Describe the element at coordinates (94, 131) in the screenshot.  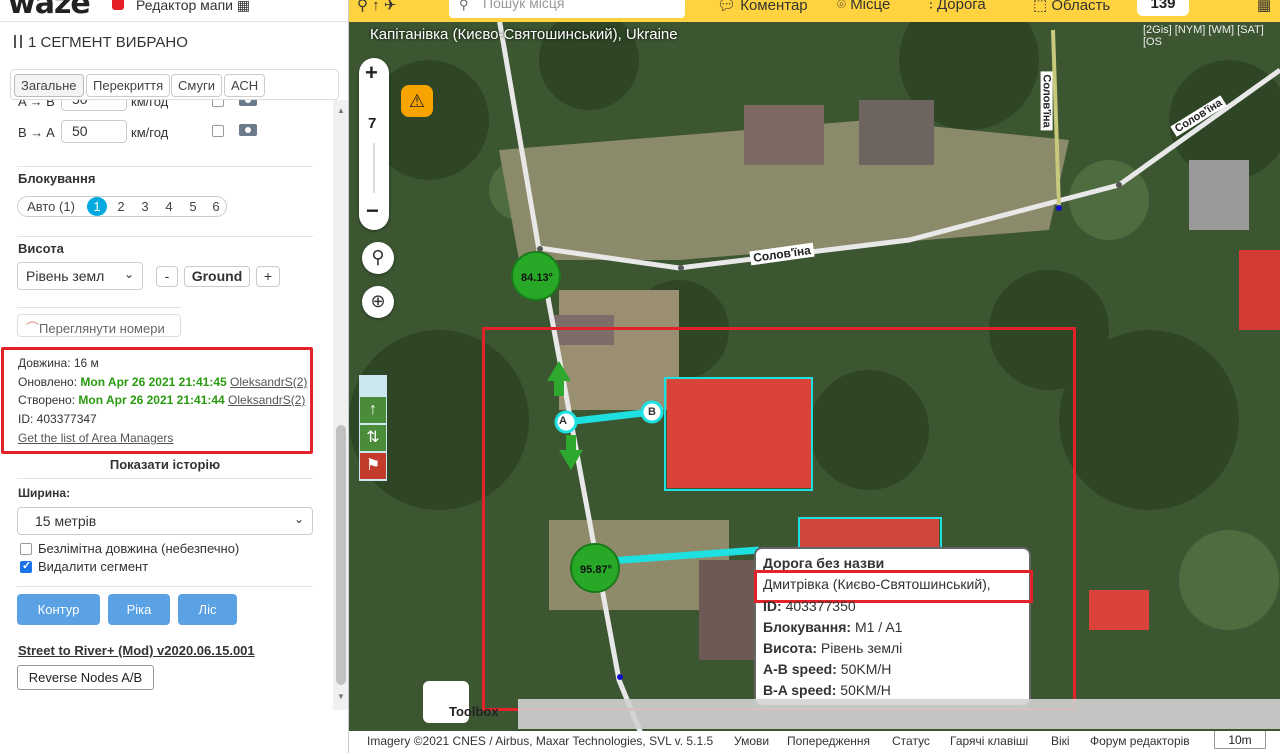
I see `speed-ba-input: 50` at that location.